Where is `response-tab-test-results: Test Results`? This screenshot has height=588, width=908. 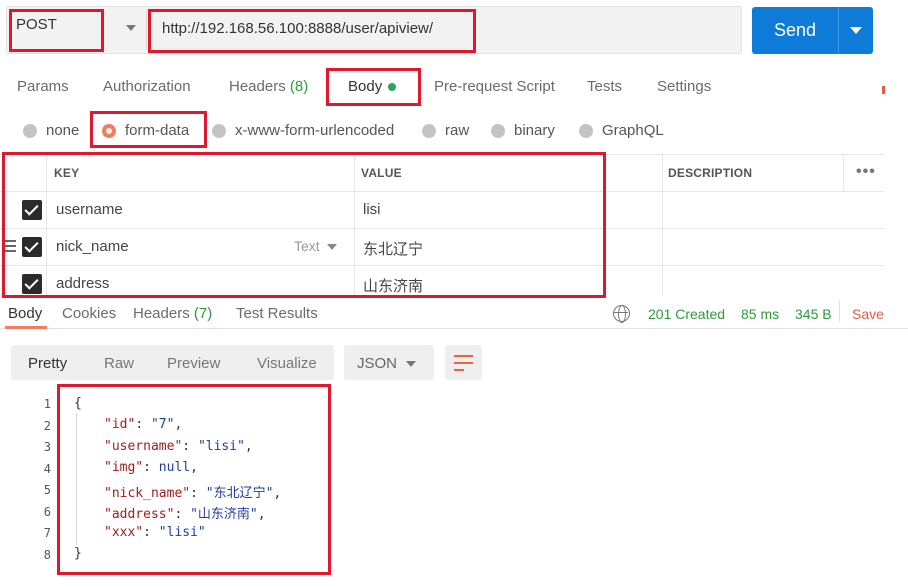
response-tab-test-results: Test Results is located at coordinates (277, 313).